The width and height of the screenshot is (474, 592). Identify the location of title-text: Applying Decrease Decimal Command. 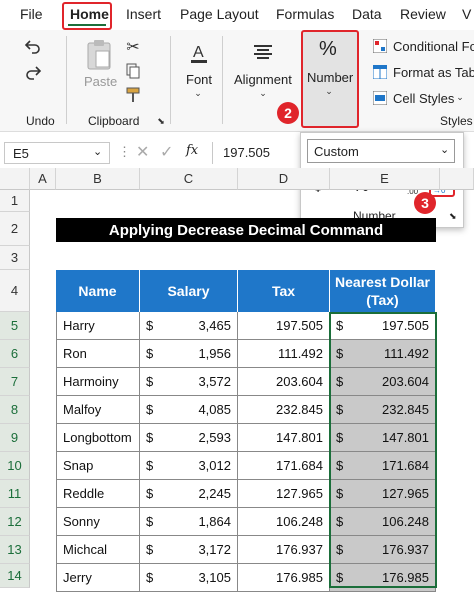
(246, 230).